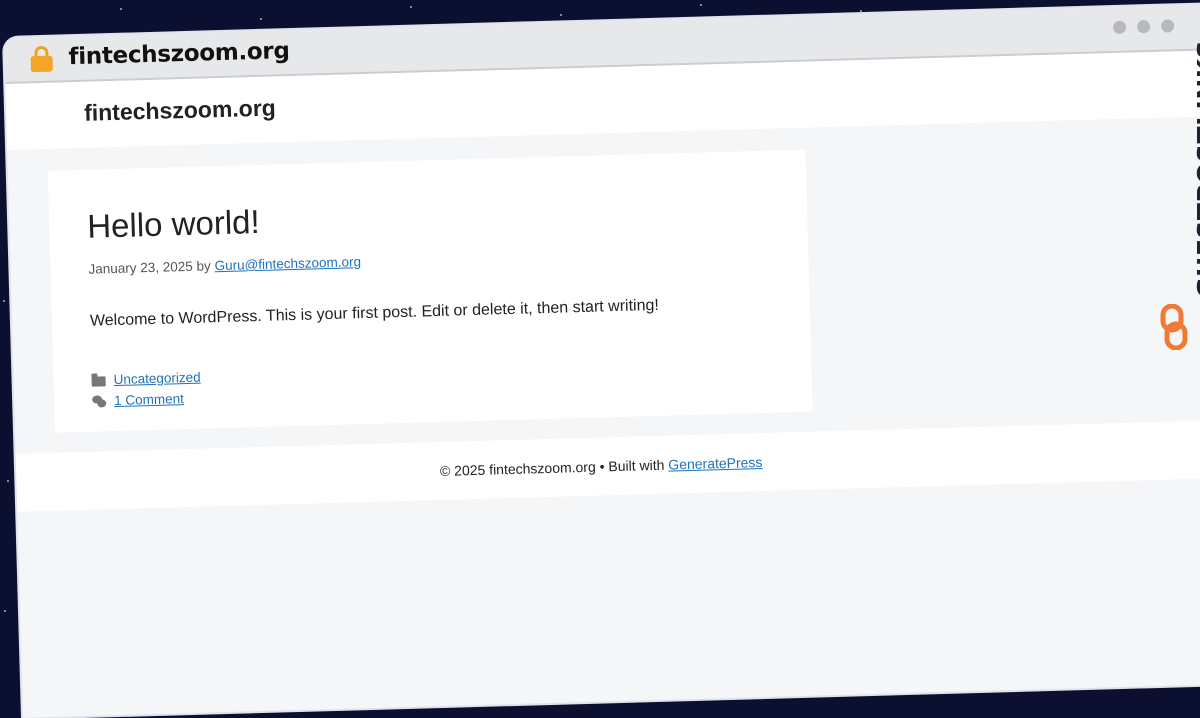  I want to click on post-comments-row: 1 Comment, so click(138, 400).